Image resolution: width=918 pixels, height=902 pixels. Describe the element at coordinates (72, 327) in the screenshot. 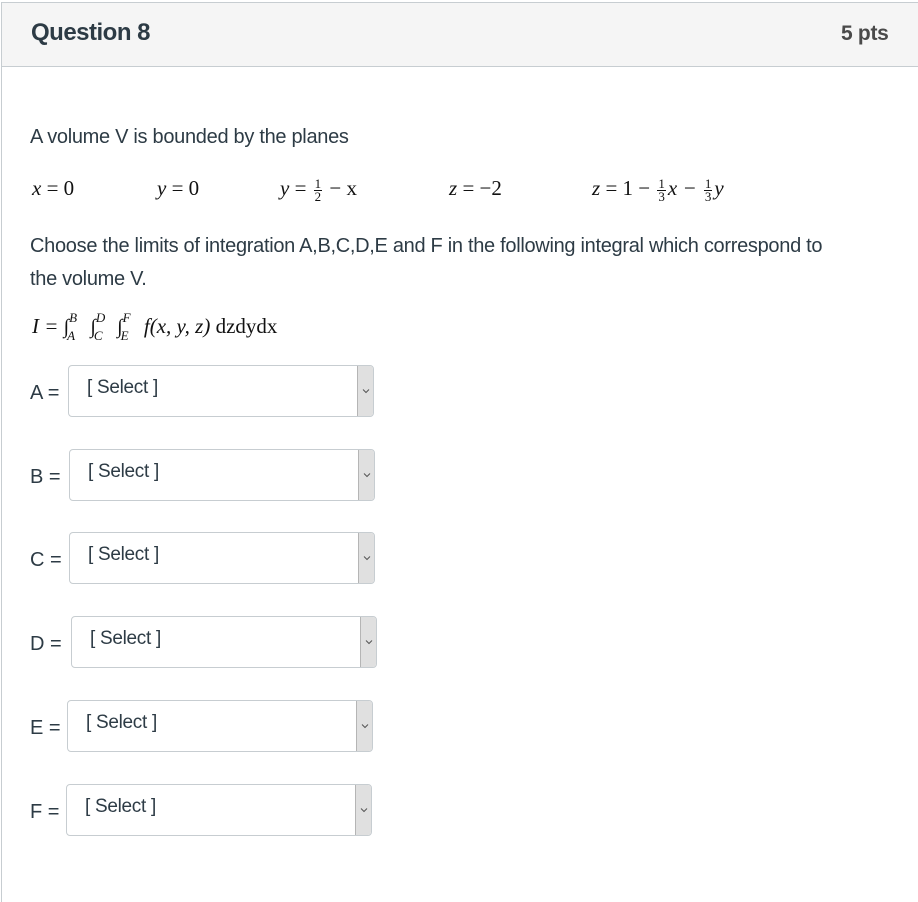

I see `integral-limits: BA` at that location.